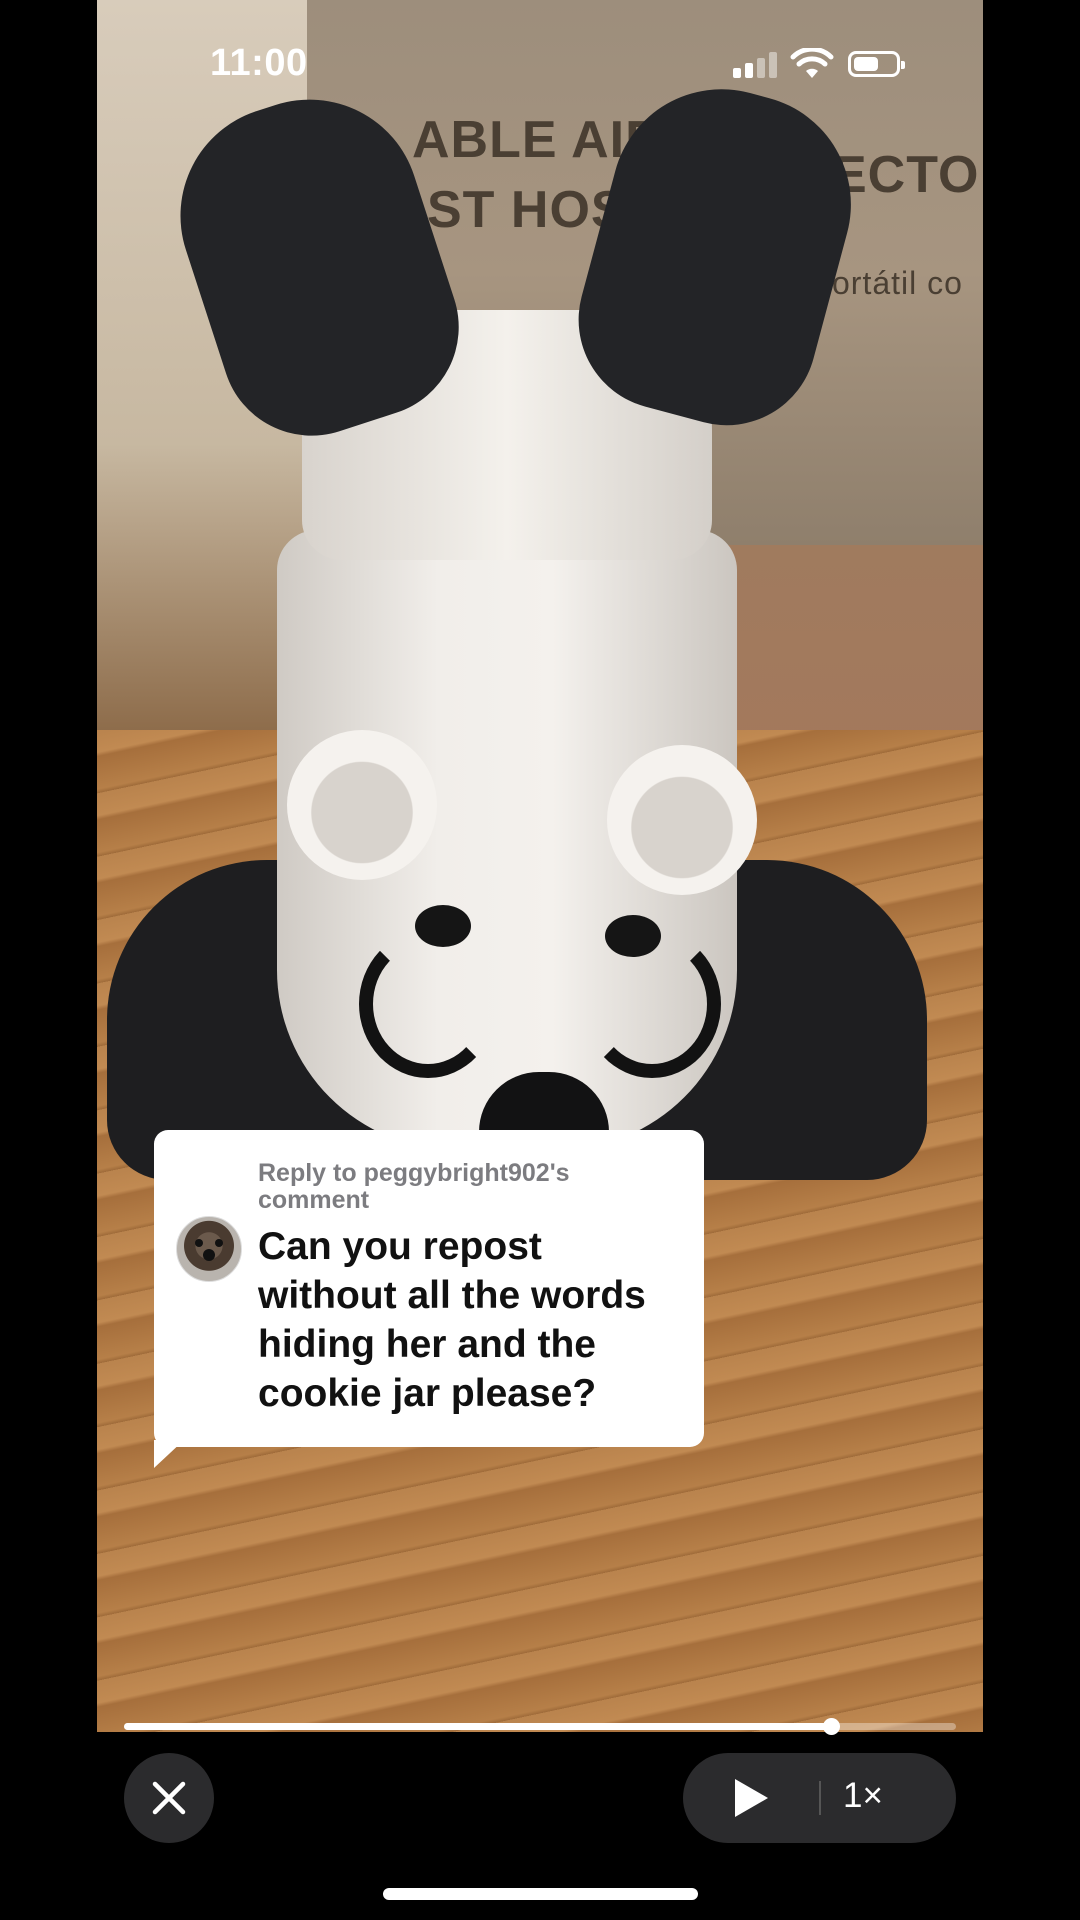 This screenshot has height=1920, width=1080. What do you see at coordinates (169, 1454) in the screenshot?
I see `bubble-tail` at bounding box center [169, 1454].